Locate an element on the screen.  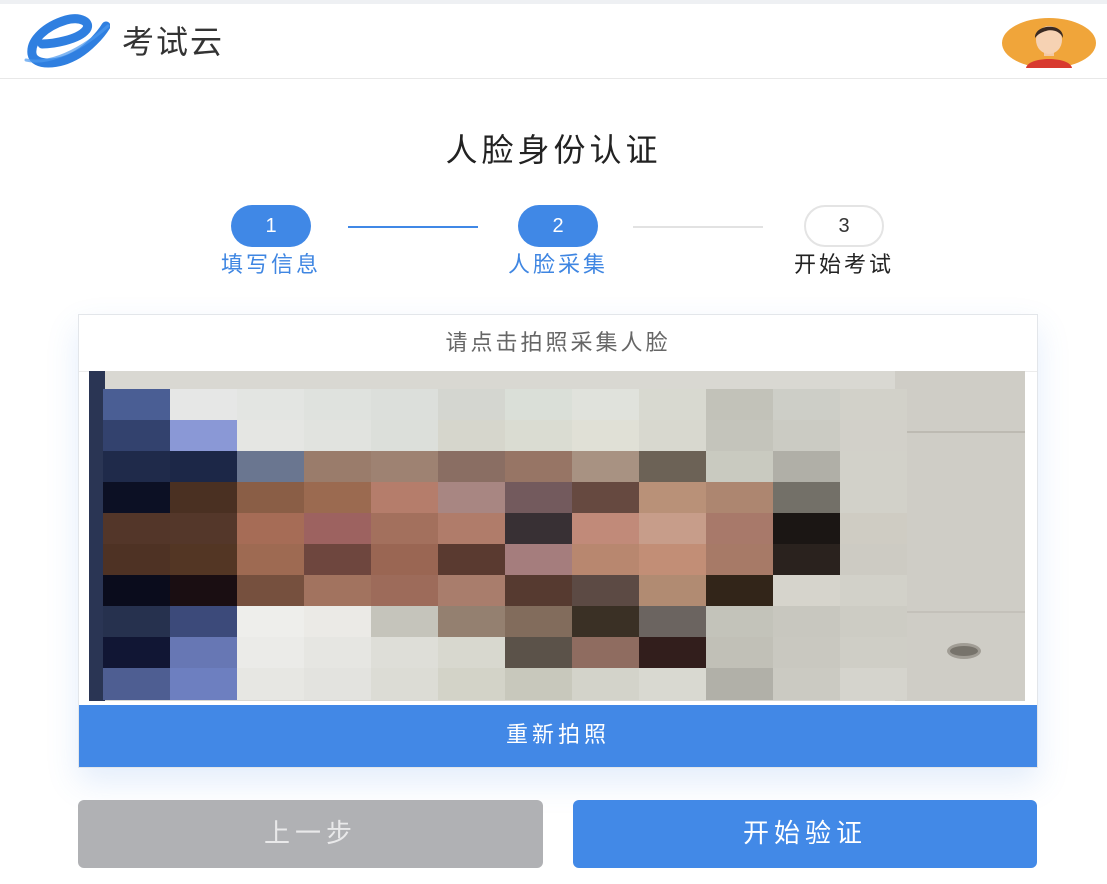
app-name: 考试云 is located at coordinates (173, 42).